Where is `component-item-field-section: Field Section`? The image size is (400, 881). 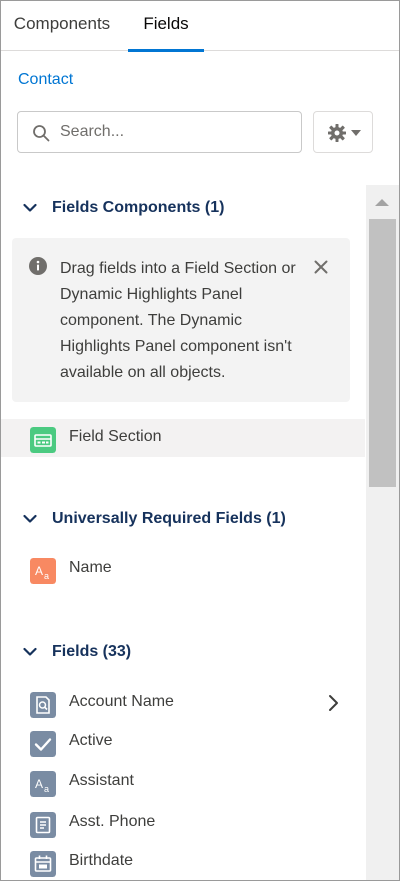 component-item-field-section: Field Section is located at coordinates (183, 438).